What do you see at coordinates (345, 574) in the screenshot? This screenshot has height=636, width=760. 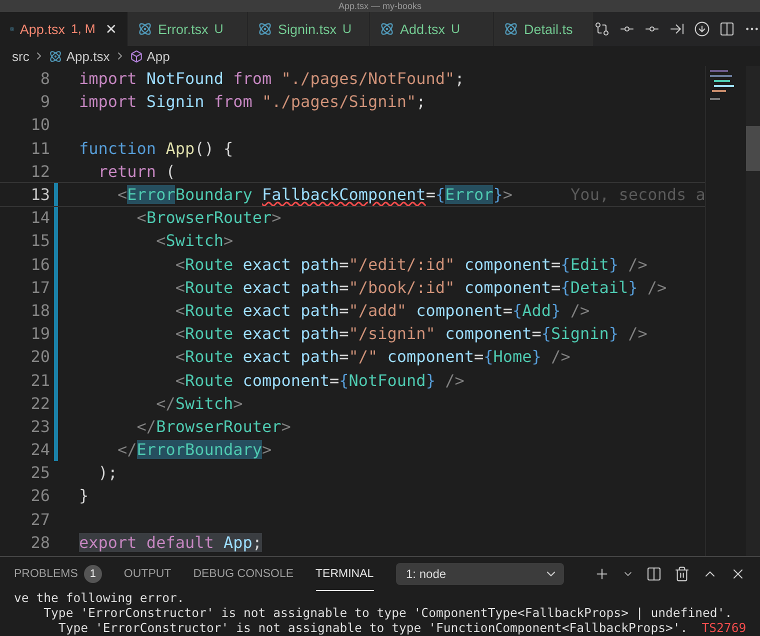 I see `panel-tab: TERMINAL` at bounding box center [345, 574].